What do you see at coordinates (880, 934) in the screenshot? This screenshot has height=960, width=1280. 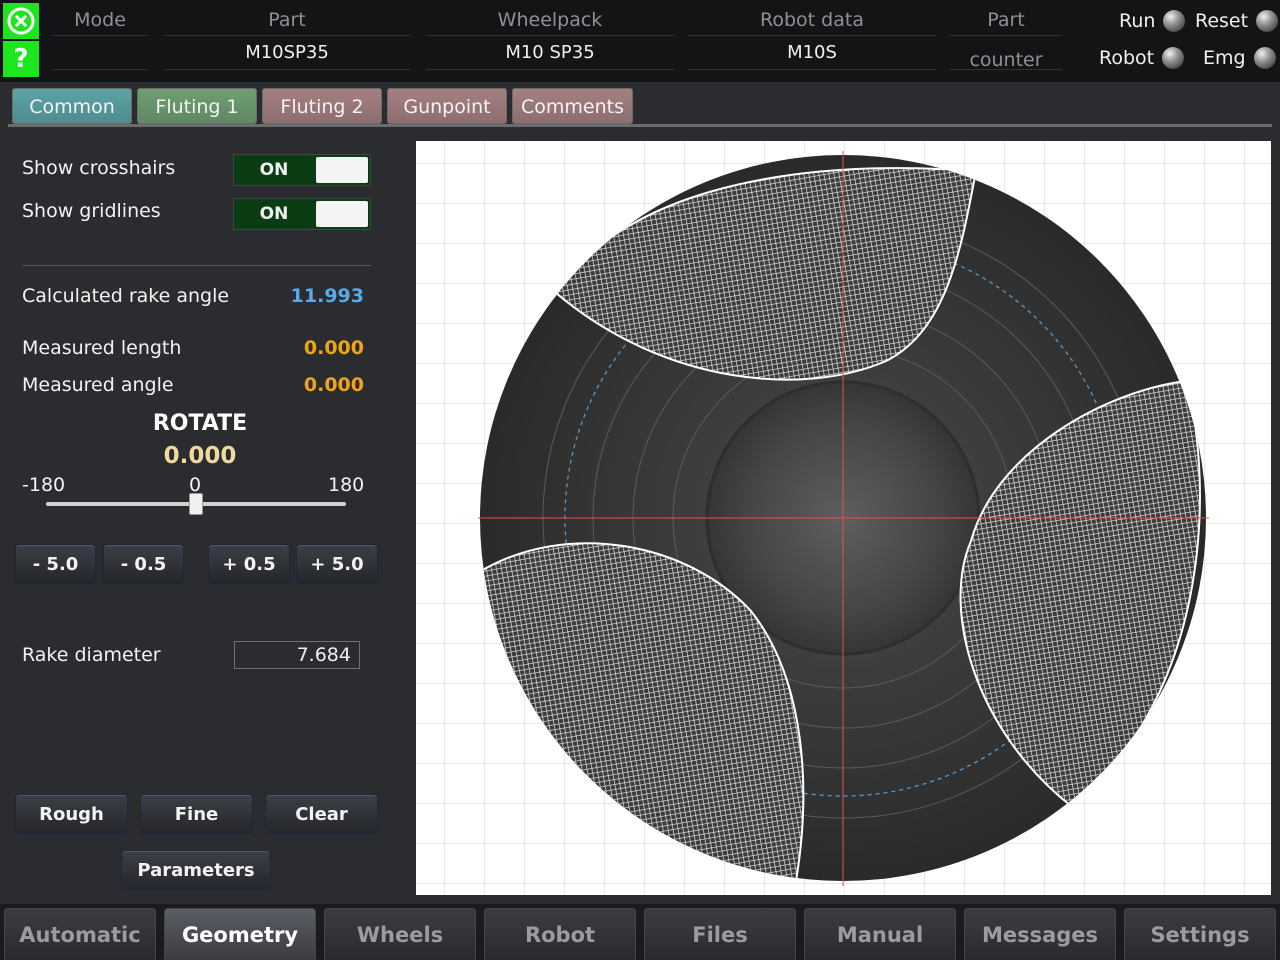 I see `nav-manual: Manual` at bounding box center [880, 934].